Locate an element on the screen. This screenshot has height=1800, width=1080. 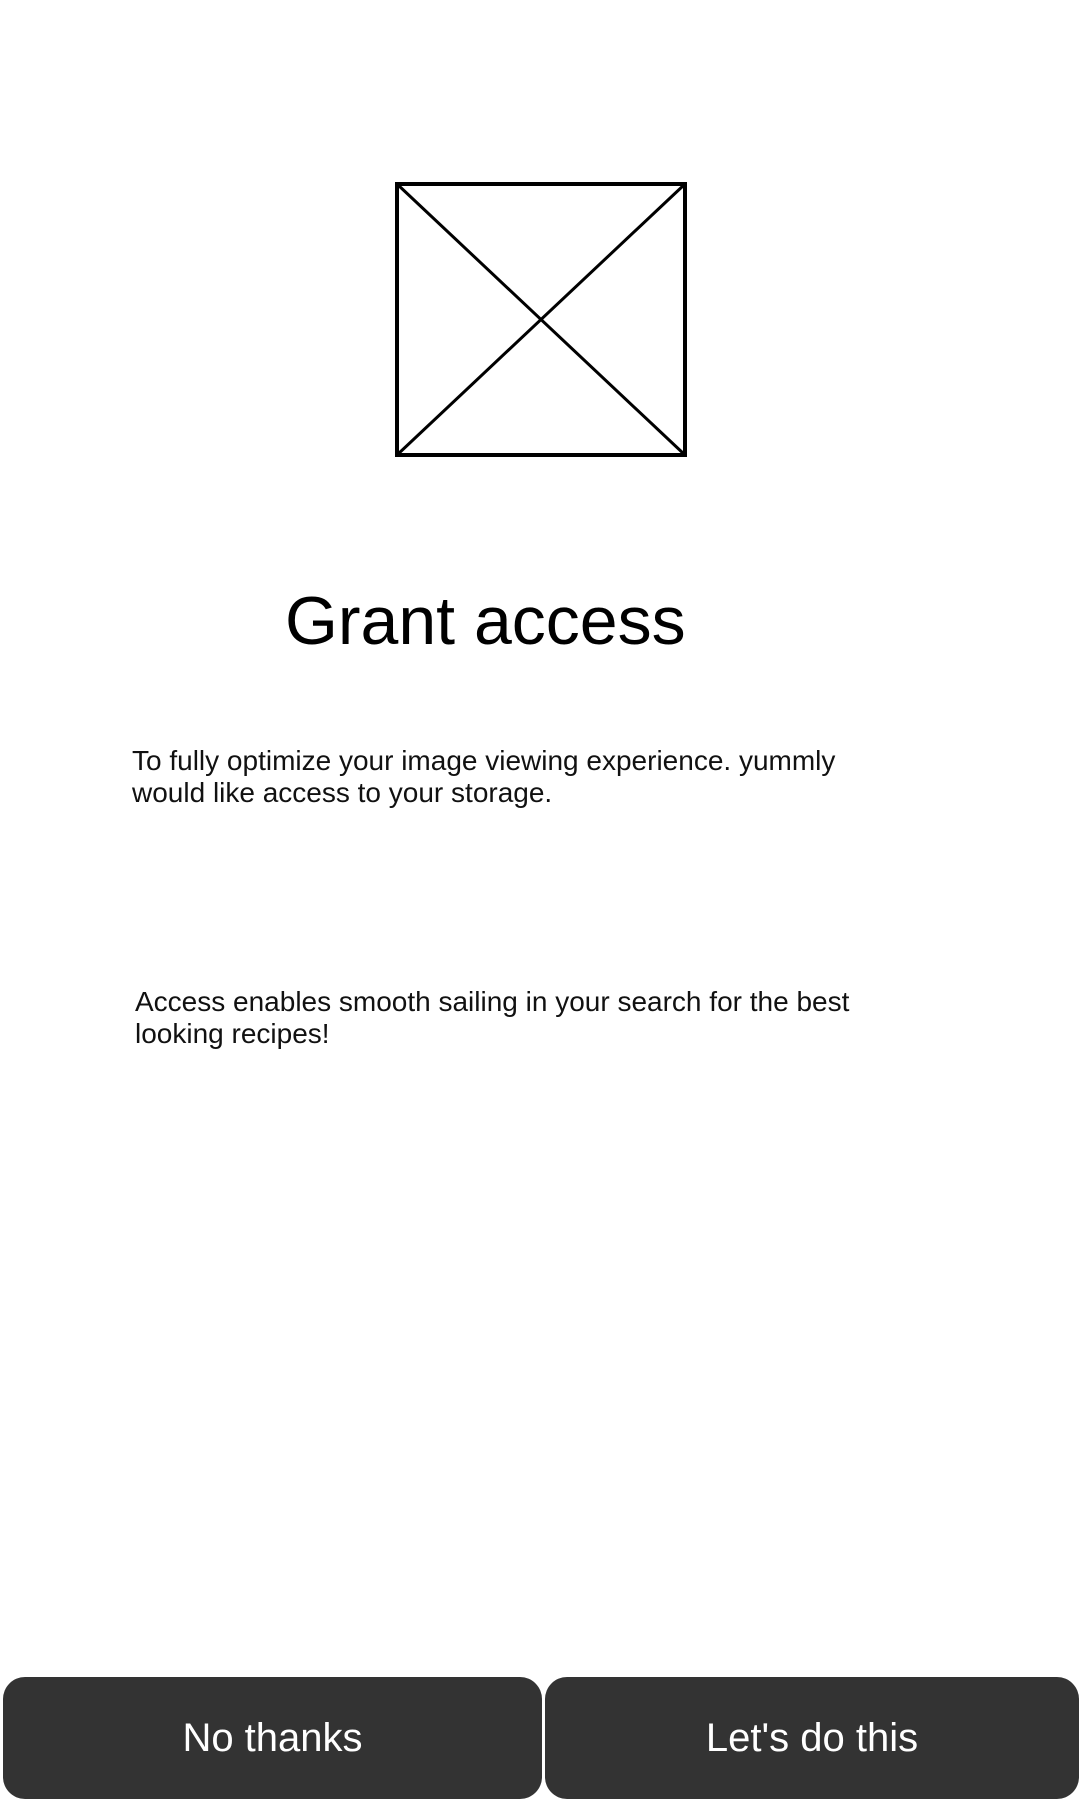
action-bar: No thanks Let's do this is located at coordinates (540, 1737).